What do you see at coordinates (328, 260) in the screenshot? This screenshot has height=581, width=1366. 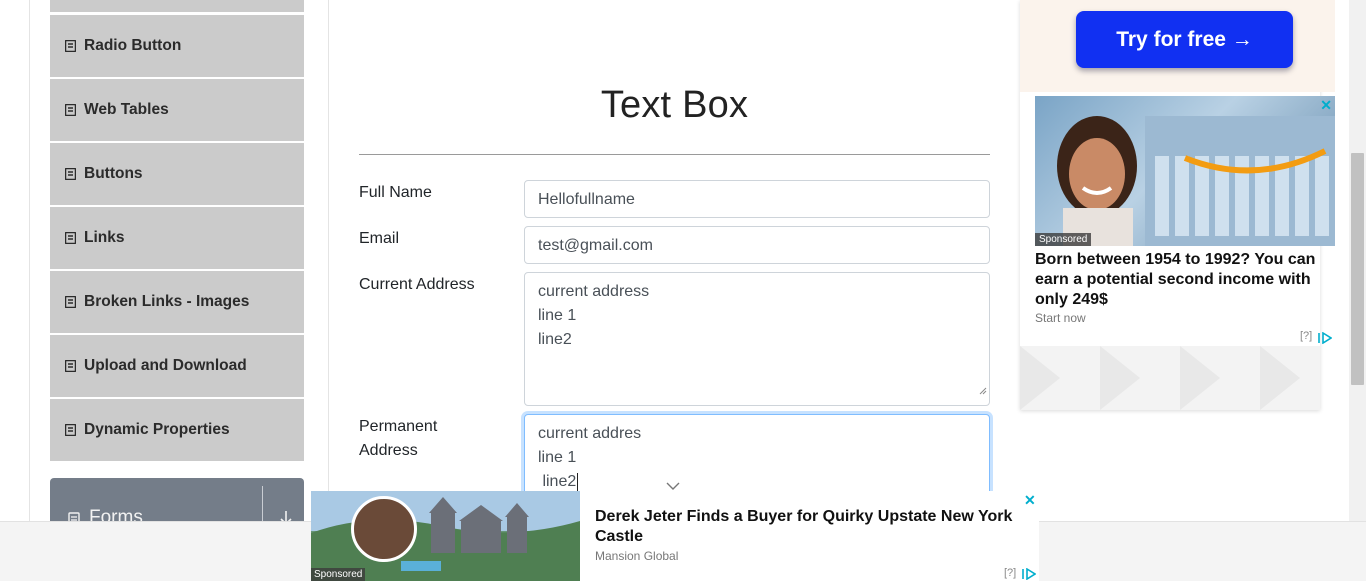 I see `sidebar-divider` at bounding box center [328, 260].